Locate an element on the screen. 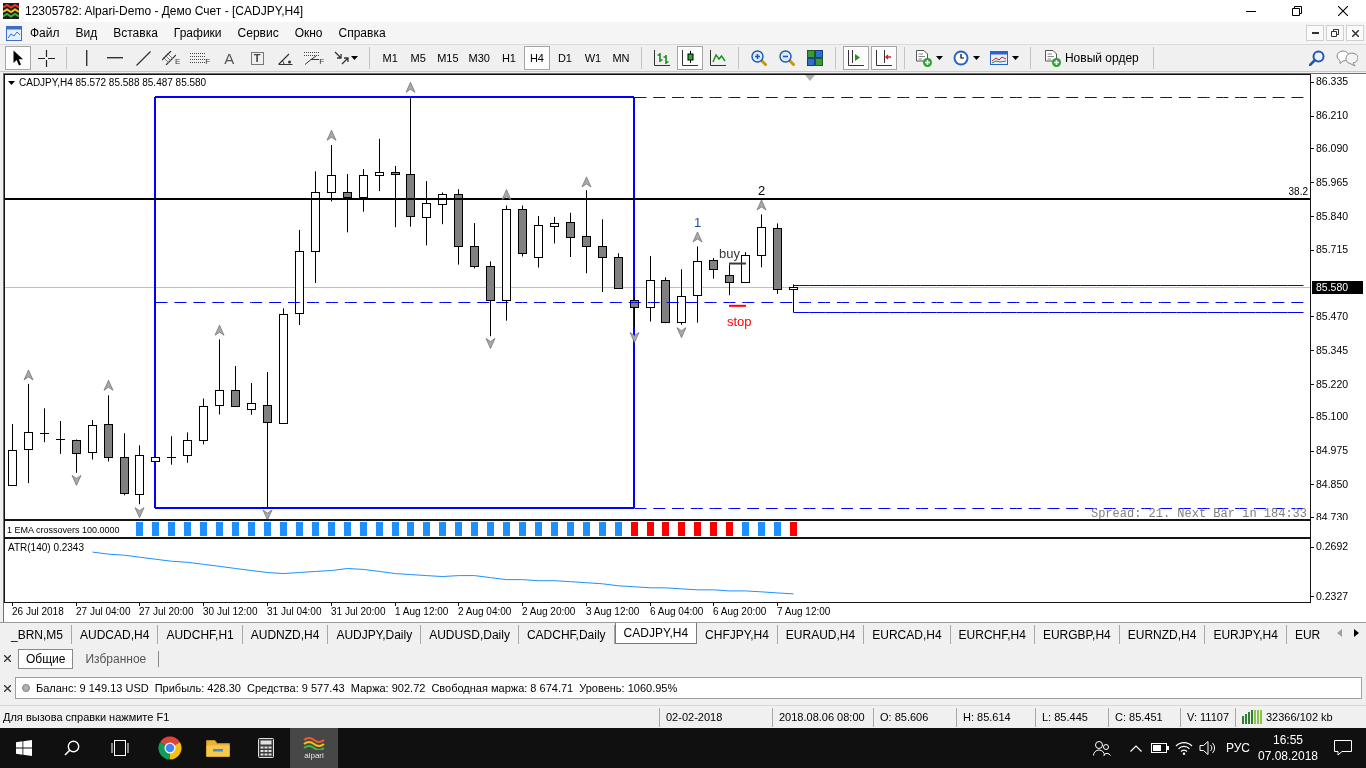 Image resolution: width=1366 pixels, height=768 pixels. indicator-axis-label: 0.2327 is located at coordinates (1332, 595).